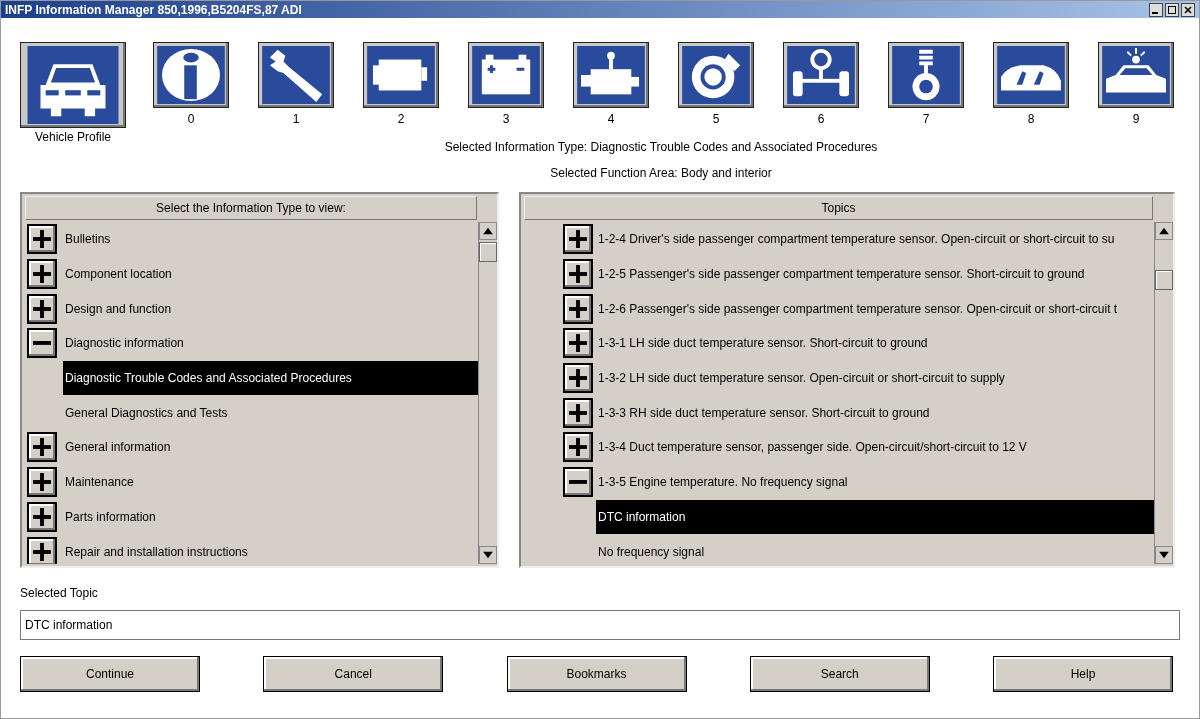 This screenshot has height=719, width=1200. Describe the element at coordinates (596, 674) in the screenshot. I see `action-button: Bookmarks` at that location.